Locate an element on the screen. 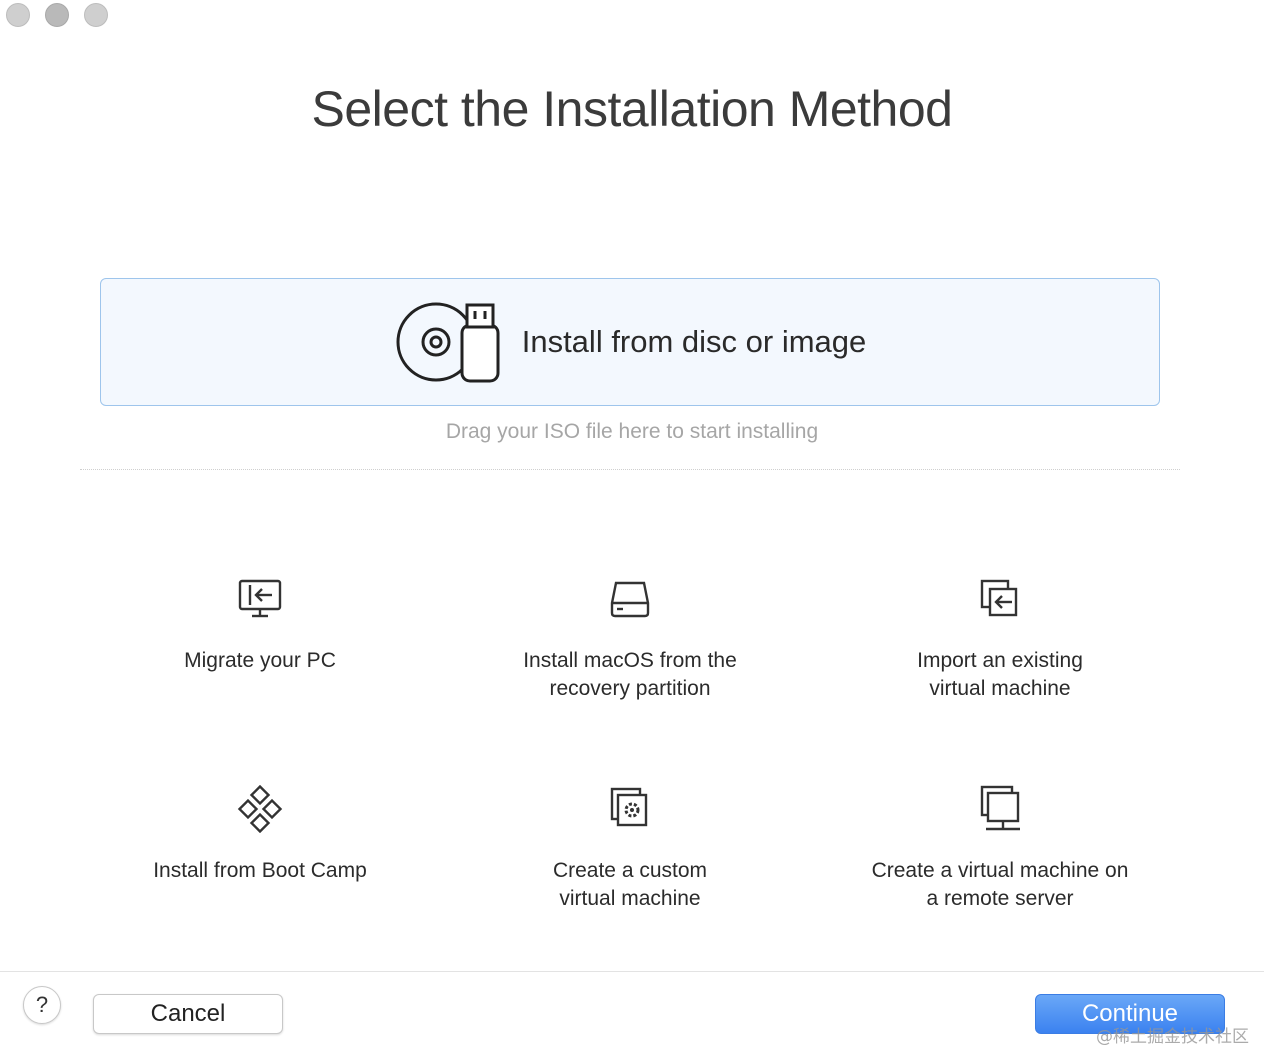  divider is located at coordinates (630, 469).